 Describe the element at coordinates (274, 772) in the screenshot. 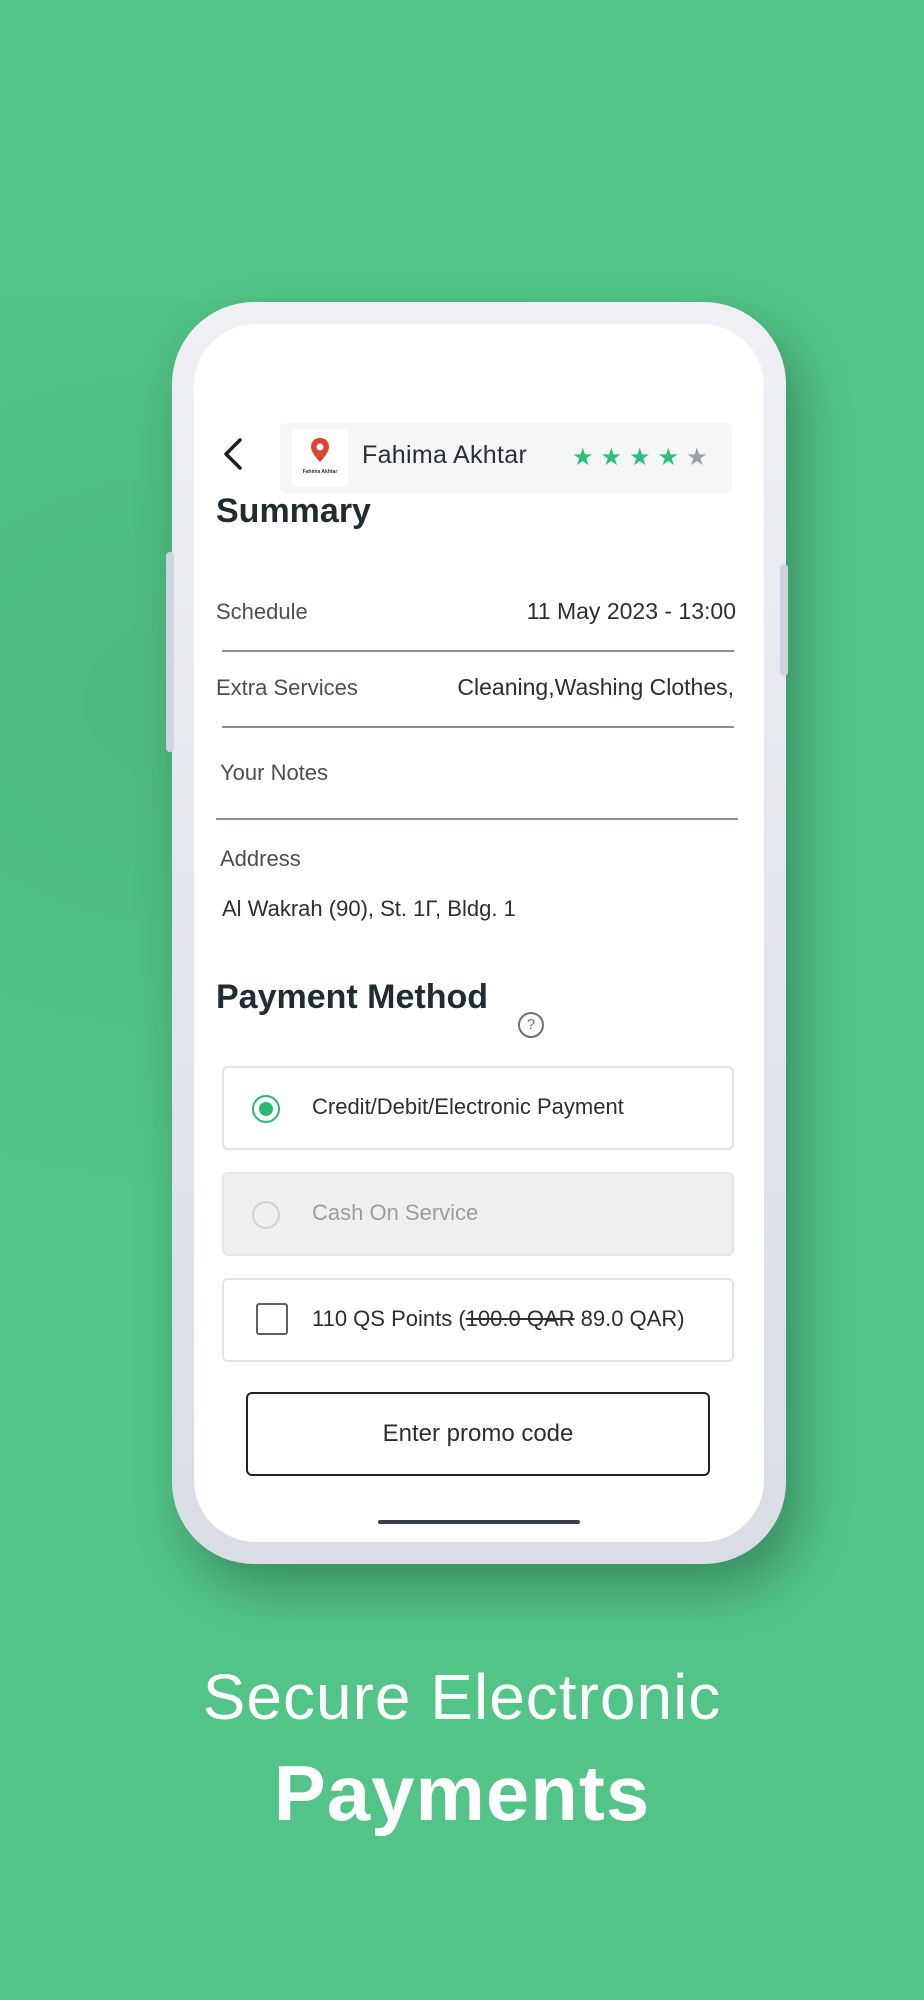

I see `notes-label: Your Notes` at that location.